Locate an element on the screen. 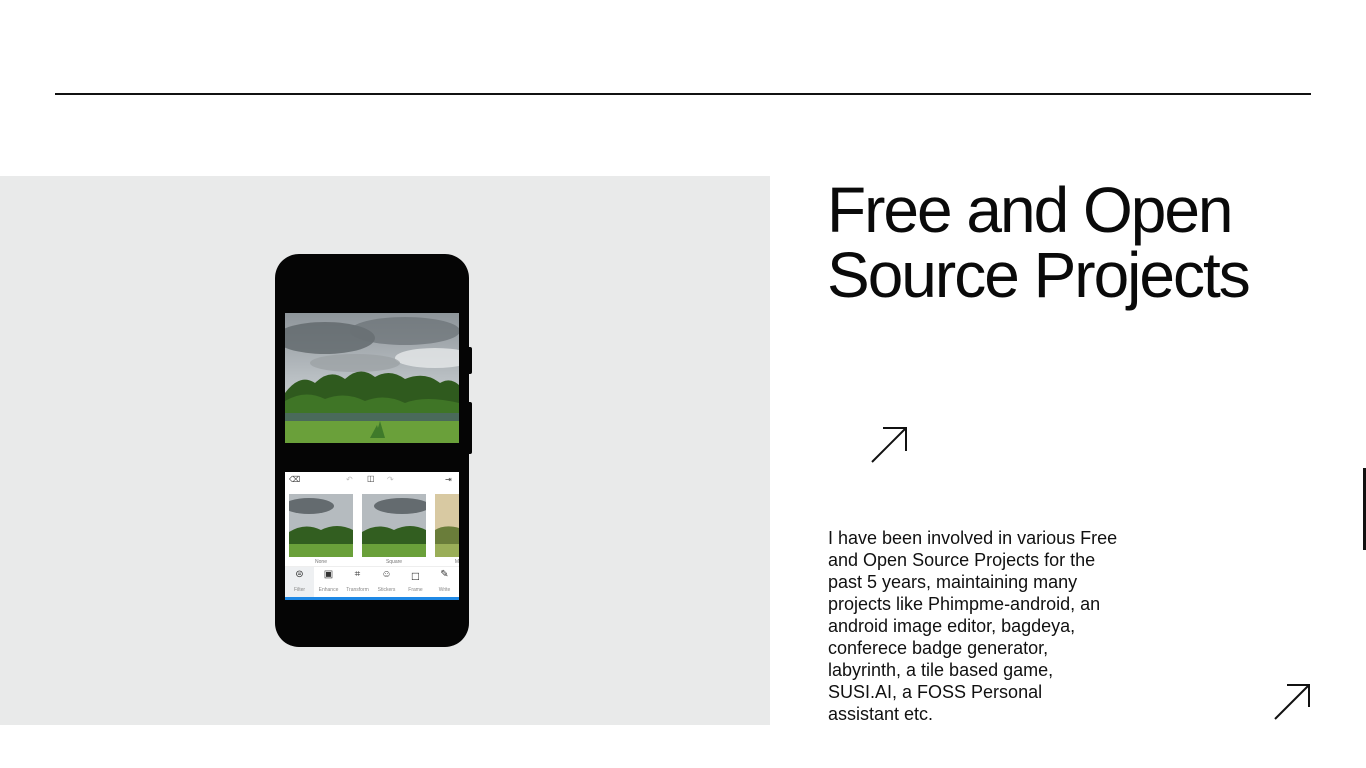 The width and height of the screenshot is (1366, 768). frame-icon: □ is located at coordinates (415, 576).